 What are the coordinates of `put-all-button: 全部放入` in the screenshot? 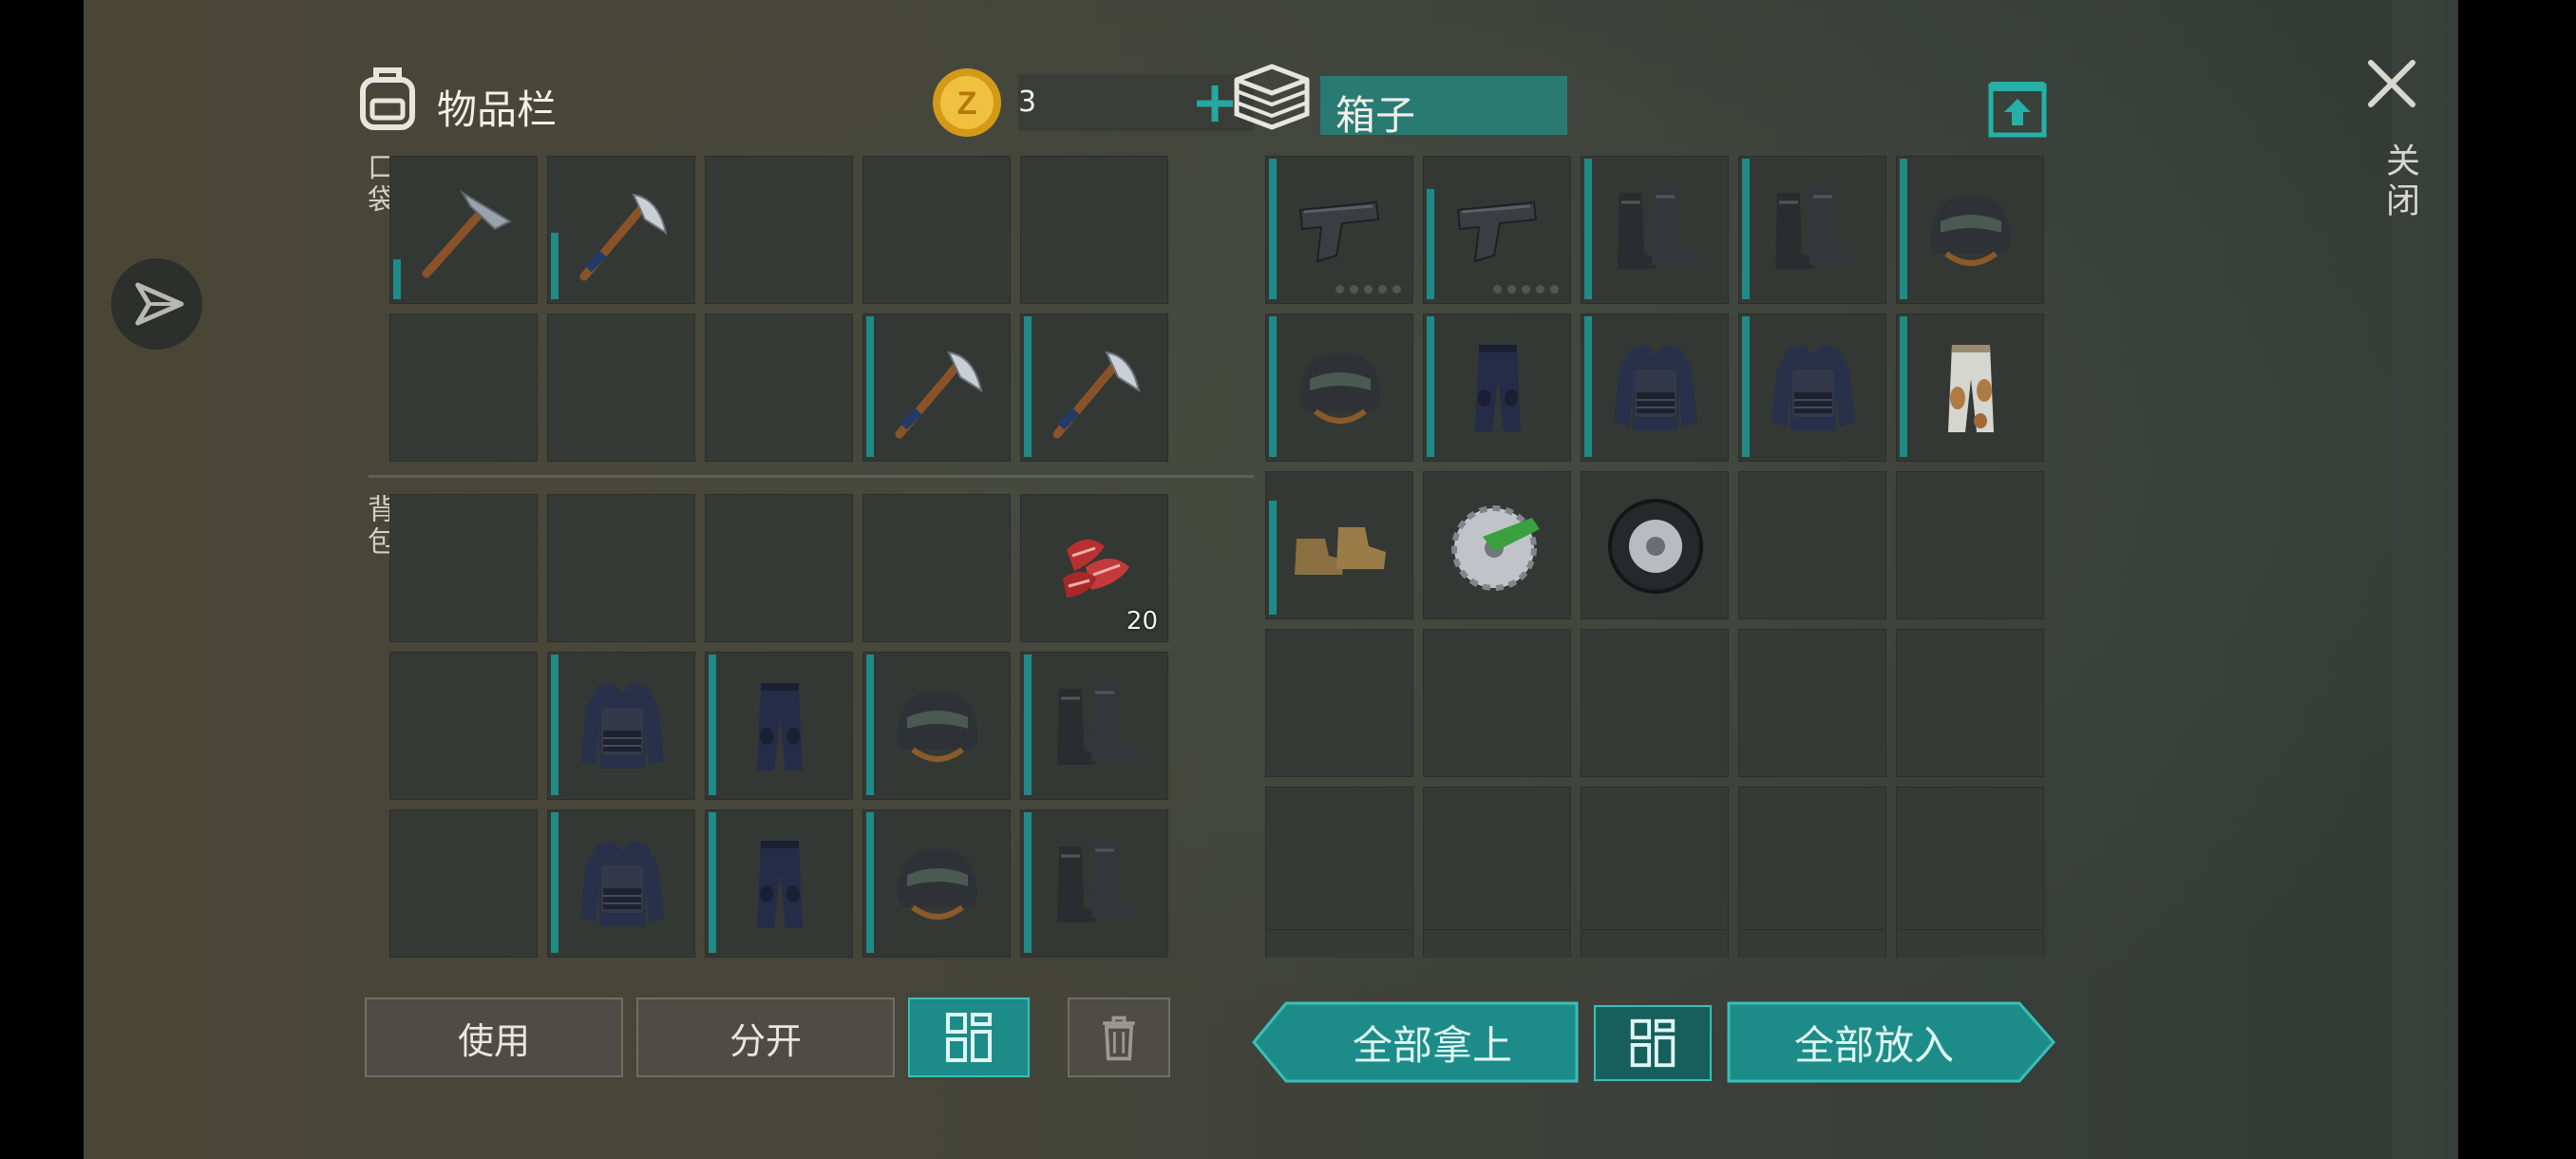 It's located at (1874, 1042).